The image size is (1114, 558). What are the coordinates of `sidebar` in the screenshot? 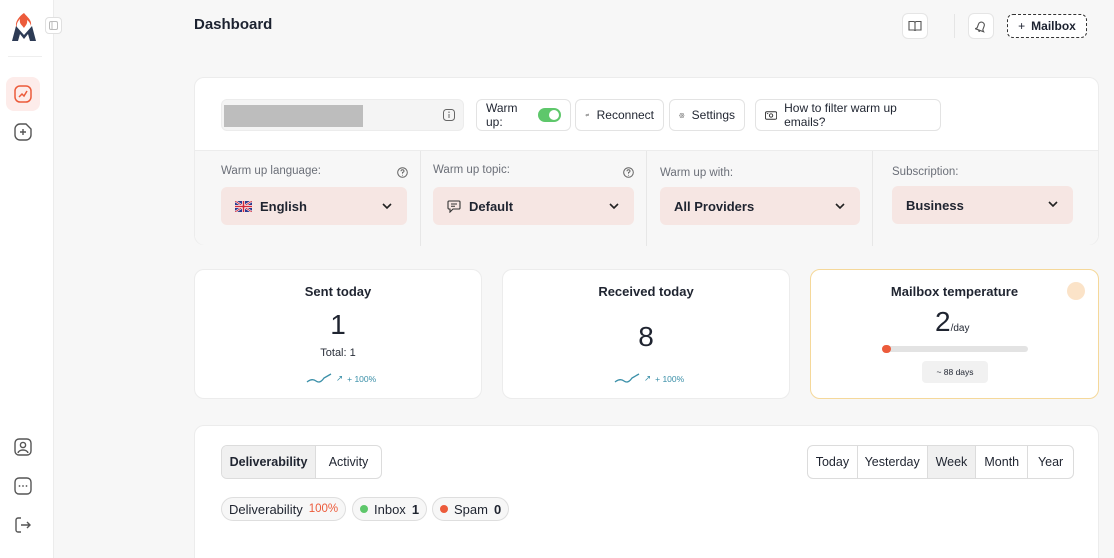 It's located at (31, 279).